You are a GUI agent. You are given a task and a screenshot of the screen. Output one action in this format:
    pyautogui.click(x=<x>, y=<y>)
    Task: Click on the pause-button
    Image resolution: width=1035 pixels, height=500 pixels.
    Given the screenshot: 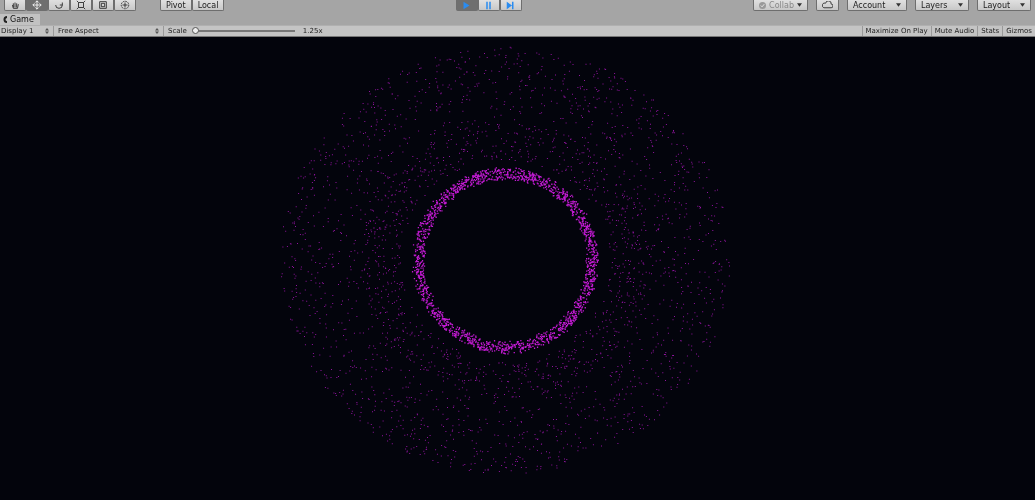 What is the action you would take?
    pyautogui.click(x=488, y=5)
    